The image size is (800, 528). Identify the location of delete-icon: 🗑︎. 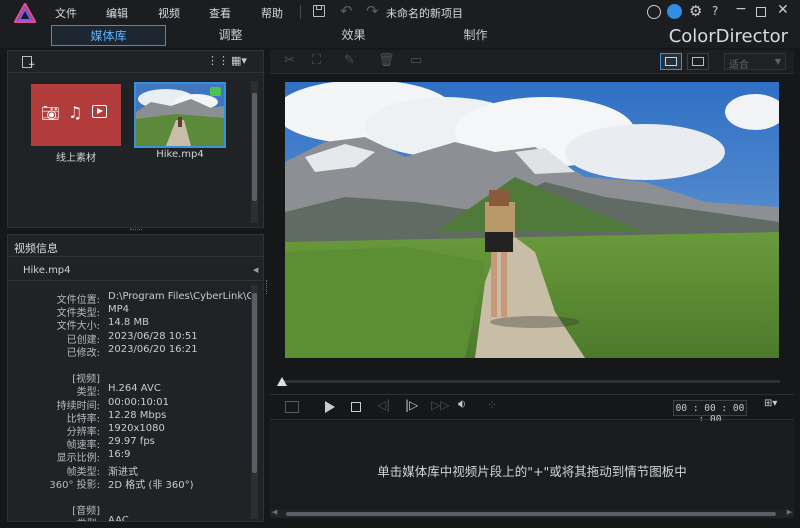
(386, 60).